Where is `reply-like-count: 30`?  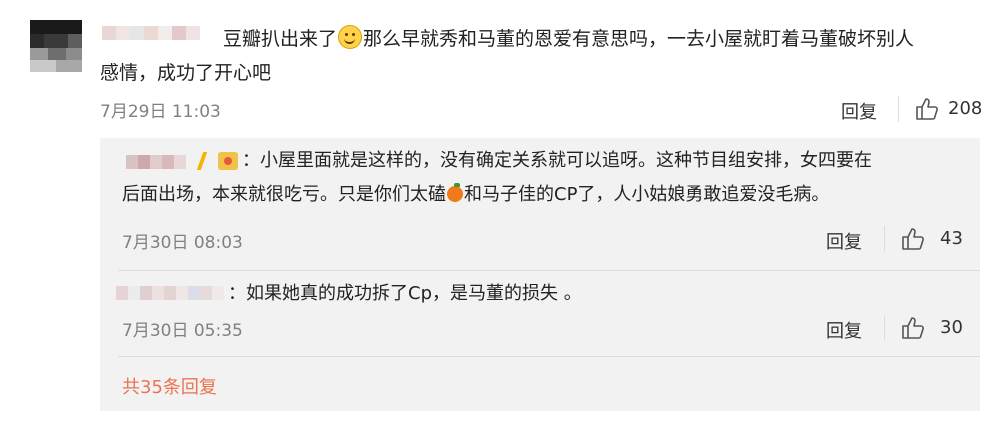
reply-like-count: 30 is located at coordinates (951, 327).